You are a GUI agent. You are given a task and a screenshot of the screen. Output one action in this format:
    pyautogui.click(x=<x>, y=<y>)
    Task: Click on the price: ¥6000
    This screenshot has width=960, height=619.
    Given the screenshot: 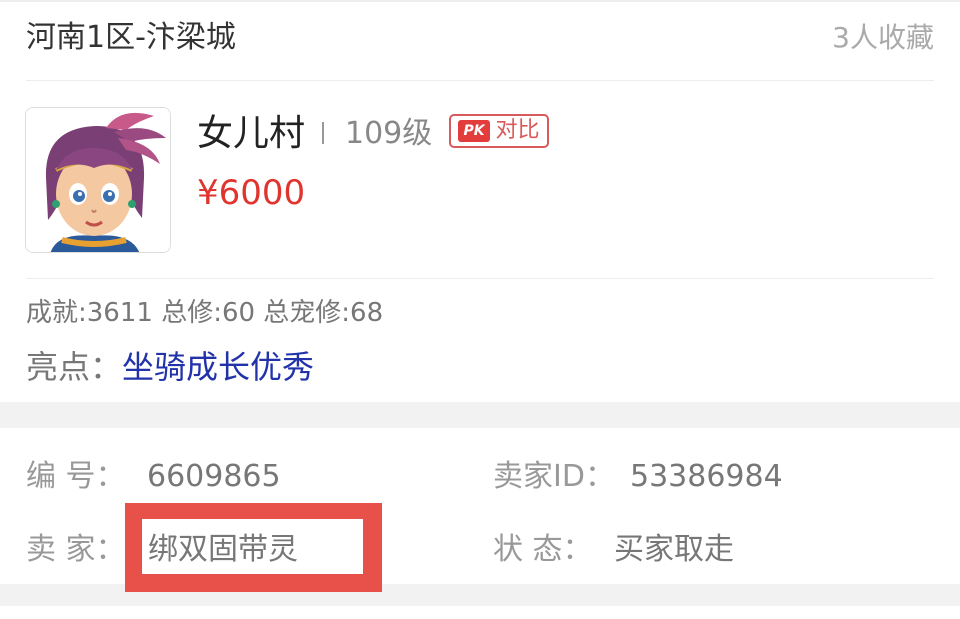 What is the action you would take?
    pyautogui.click(x=251, y=193)
    